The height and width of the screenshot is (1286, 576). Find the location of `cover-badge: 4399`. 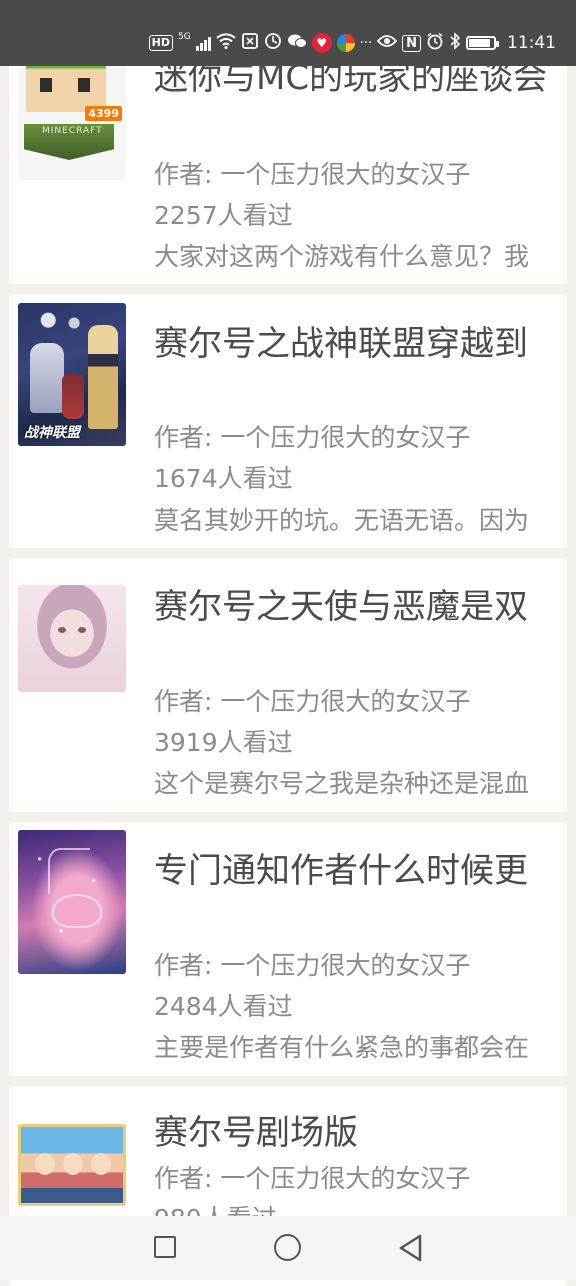

cover-badge: 4399 is located at coordinates (103, 113).